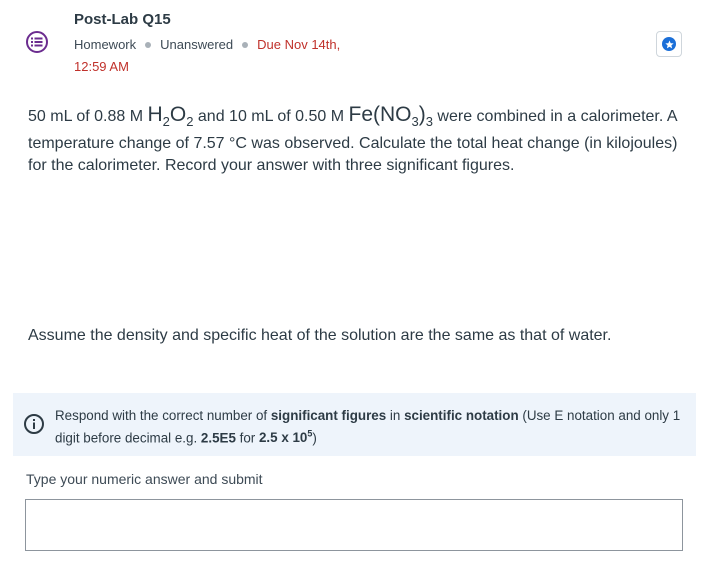 The height and width of the screenshot is (562, 708). Describe the element at coordinates (390, 116) in the screenshot. I see `formula-fe-no3-3: Fe(NO3)3` at that location.